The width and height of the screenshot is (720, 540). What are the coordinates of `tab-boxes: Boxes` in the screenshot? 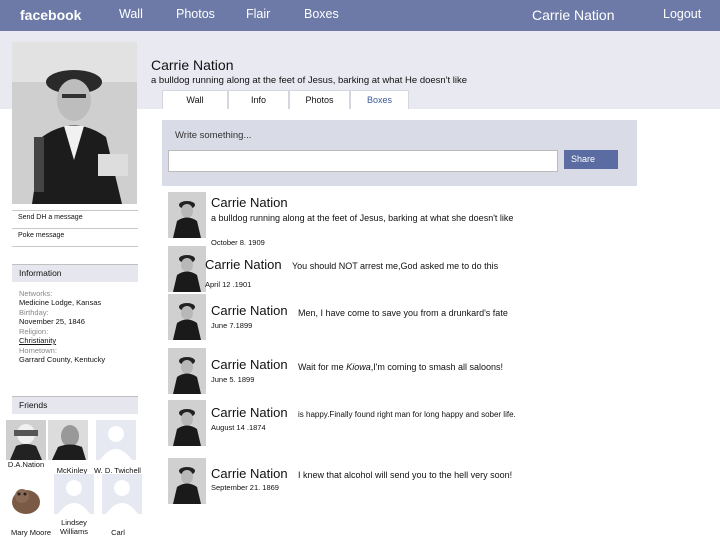 It's located at (379, 99).